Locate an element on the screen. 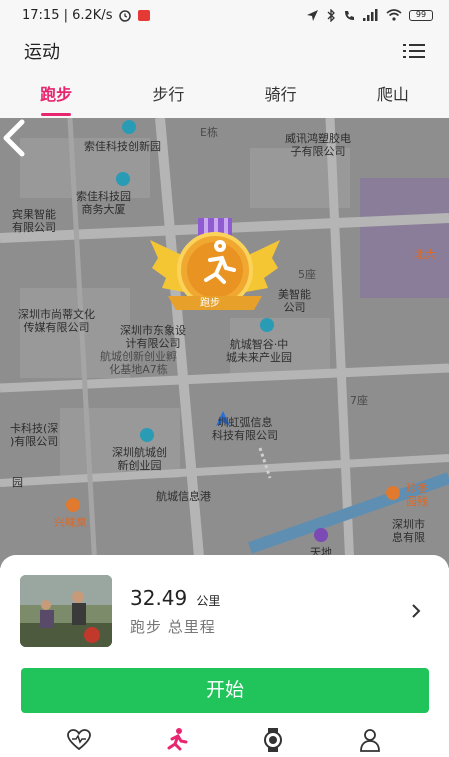 The image size is (449, 757). map-label: 航城智谷·中 城未来产业园 is located at coordinates (259, 351).